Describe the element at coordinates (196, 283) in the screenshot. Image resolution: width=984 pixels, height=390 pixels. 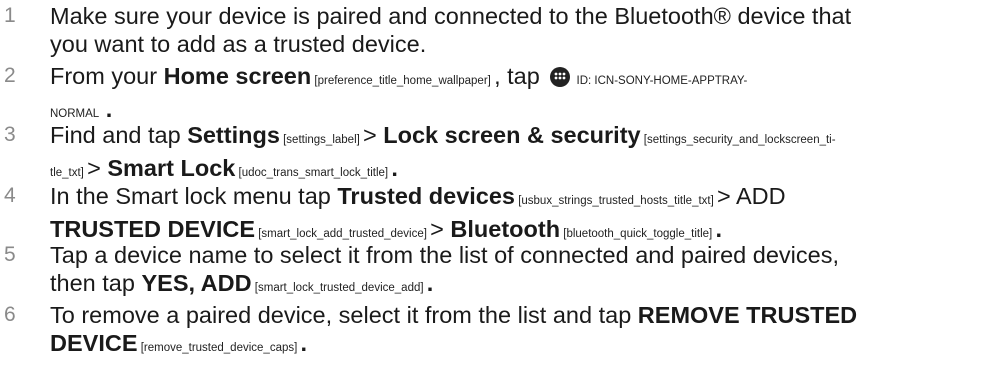
I see `yes-add-term: YES, ADD` at that location.